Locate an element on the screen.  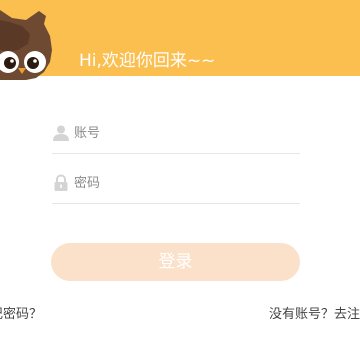
username-field is located at coordinates (176, 135).